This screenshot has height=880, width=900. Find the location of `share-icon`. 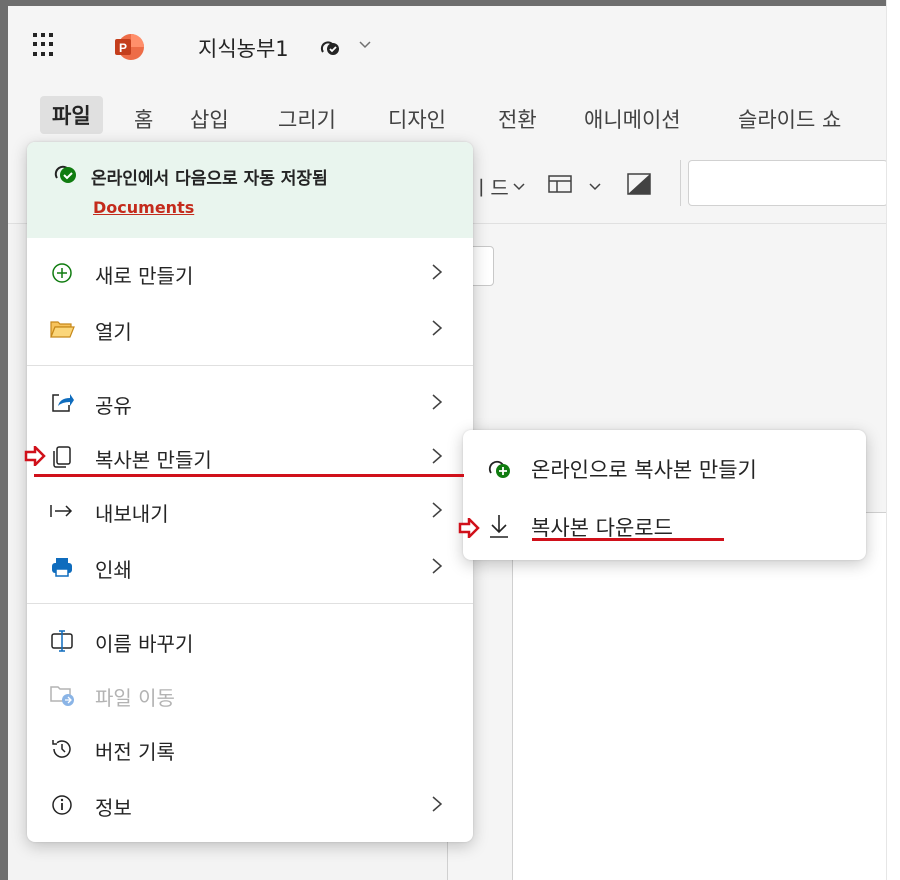

share-icon is located at coordinates (62, 403).